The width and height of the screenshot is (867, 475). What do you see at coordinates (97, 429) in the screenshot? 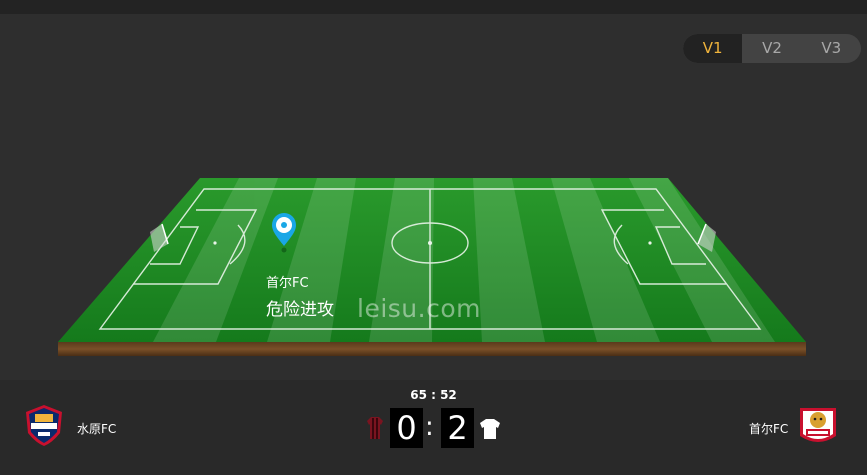
I see `home-team-name: 水原FC` at bounding box center [97, 429].